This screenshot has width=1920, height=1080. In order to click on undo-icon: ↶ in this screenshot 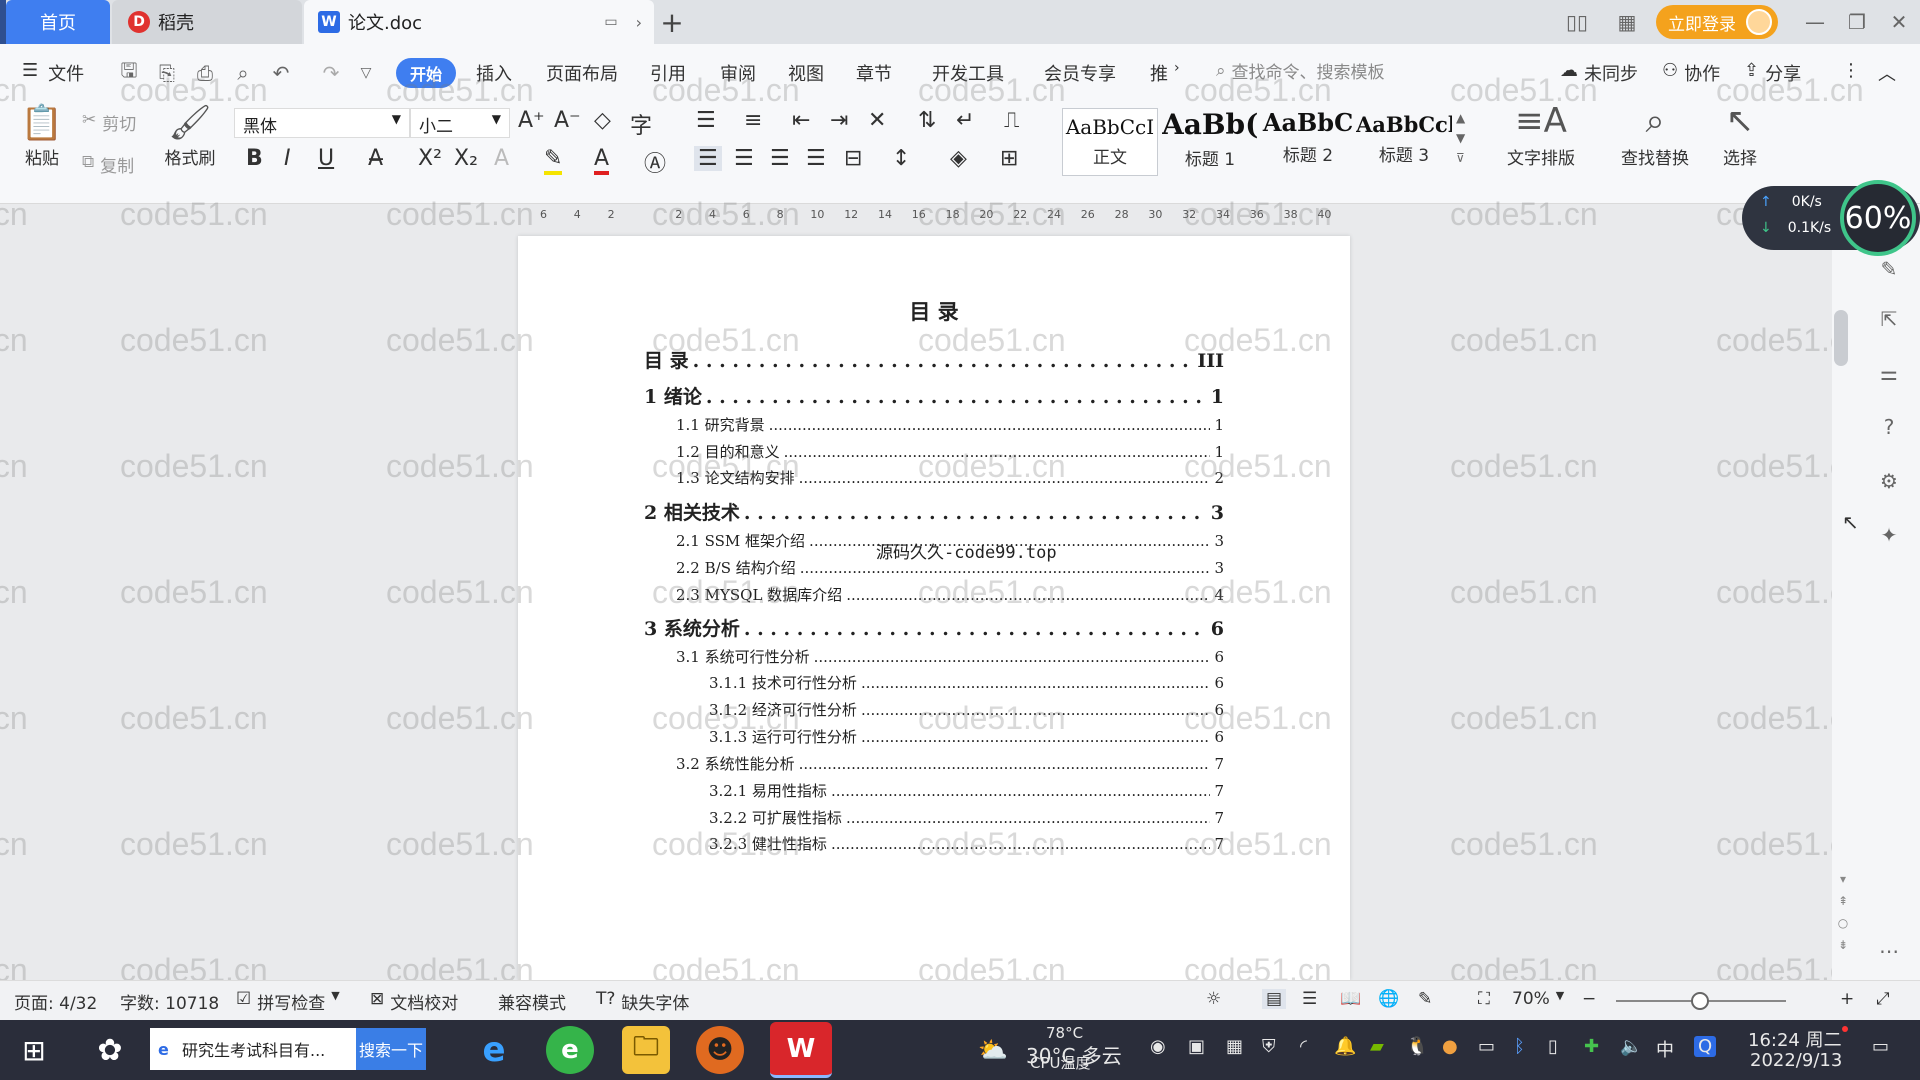, I will do `click(281, 73)`.